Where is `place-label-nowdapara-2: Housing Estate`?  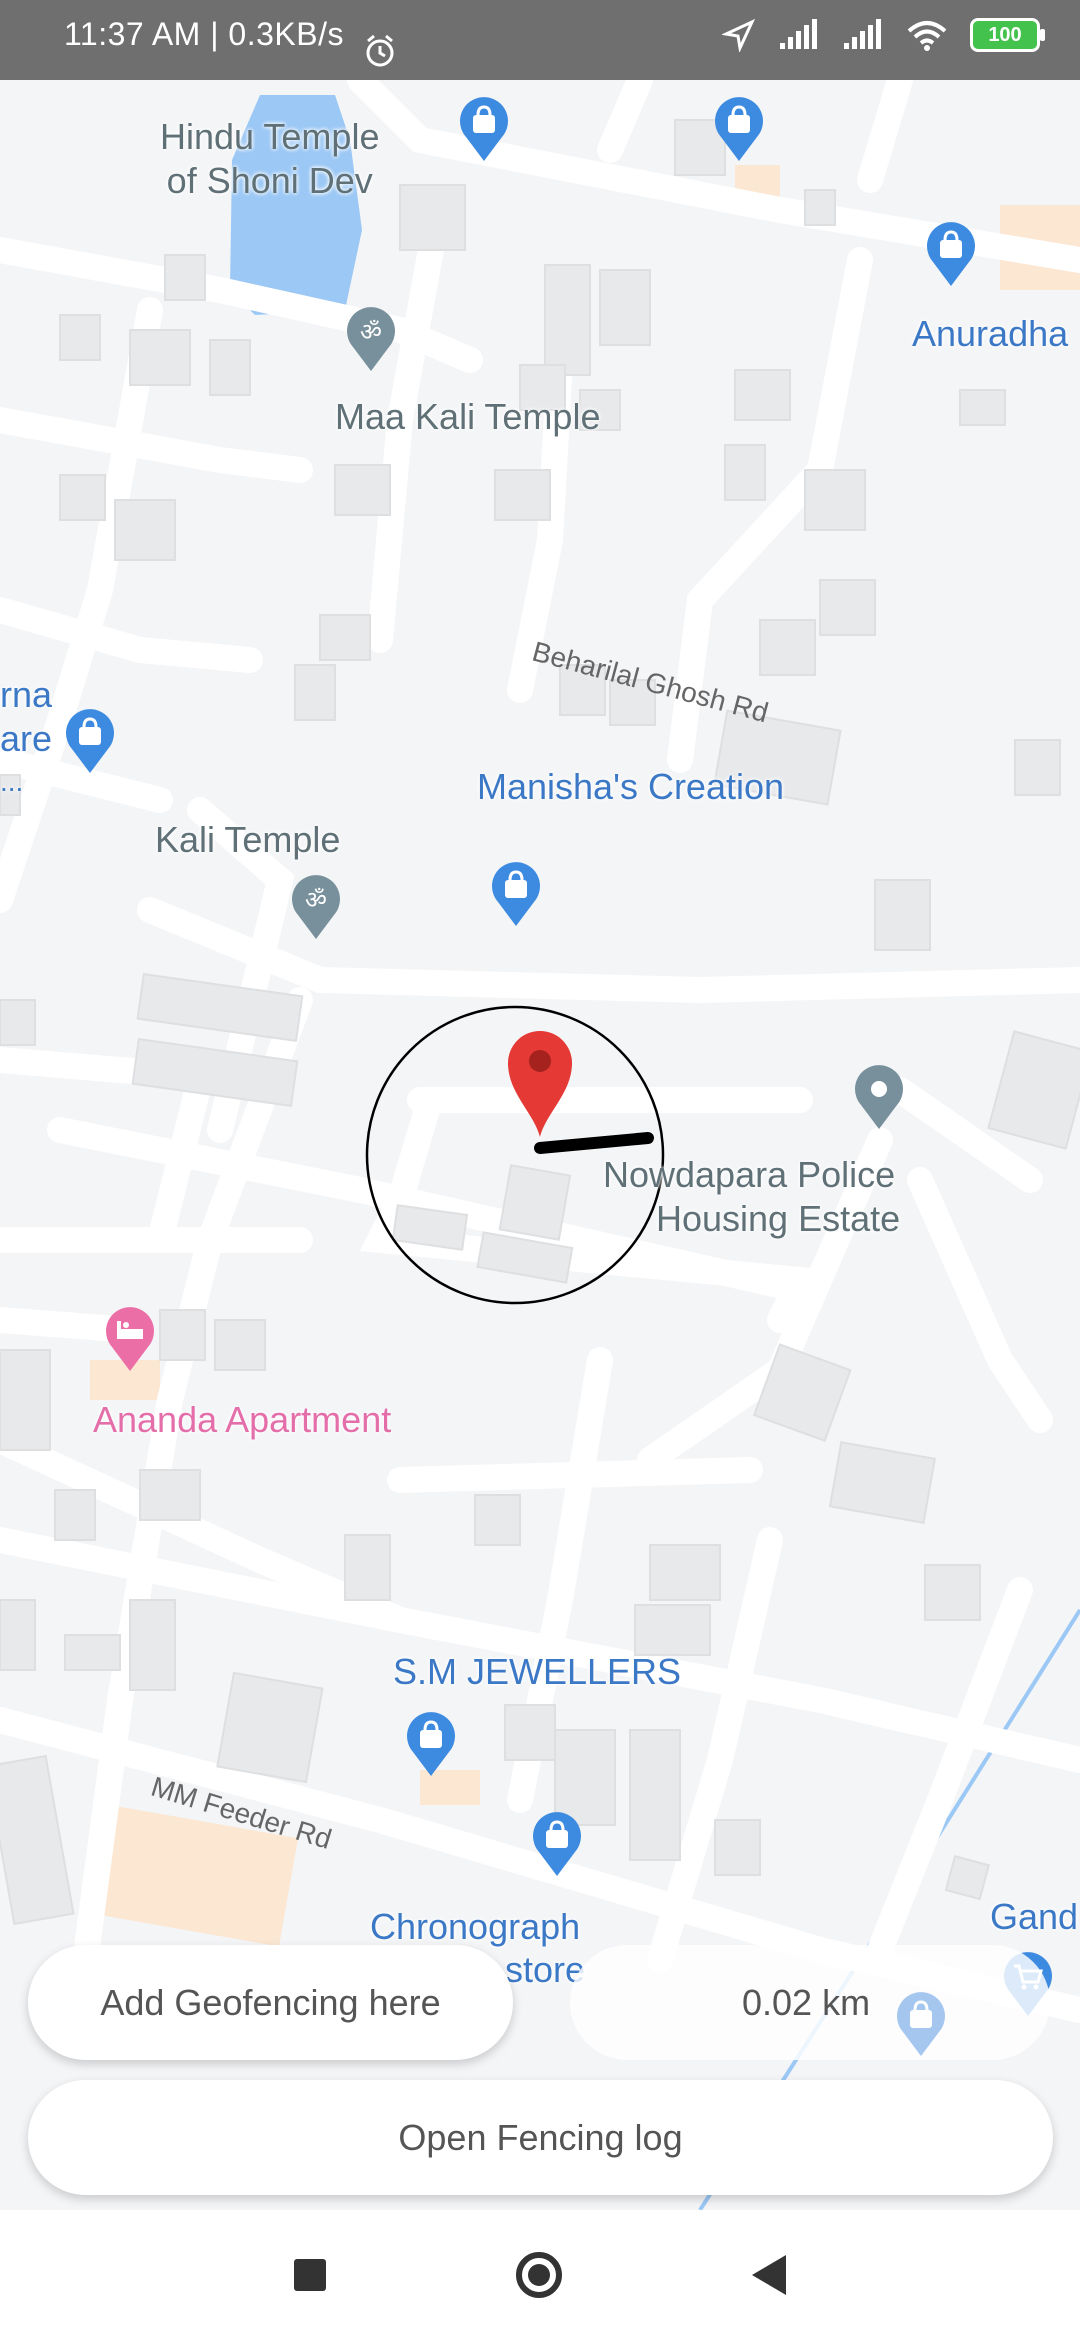 place-label-nowdapara-2: Housing Estate is located at coordinates (778, 1218).